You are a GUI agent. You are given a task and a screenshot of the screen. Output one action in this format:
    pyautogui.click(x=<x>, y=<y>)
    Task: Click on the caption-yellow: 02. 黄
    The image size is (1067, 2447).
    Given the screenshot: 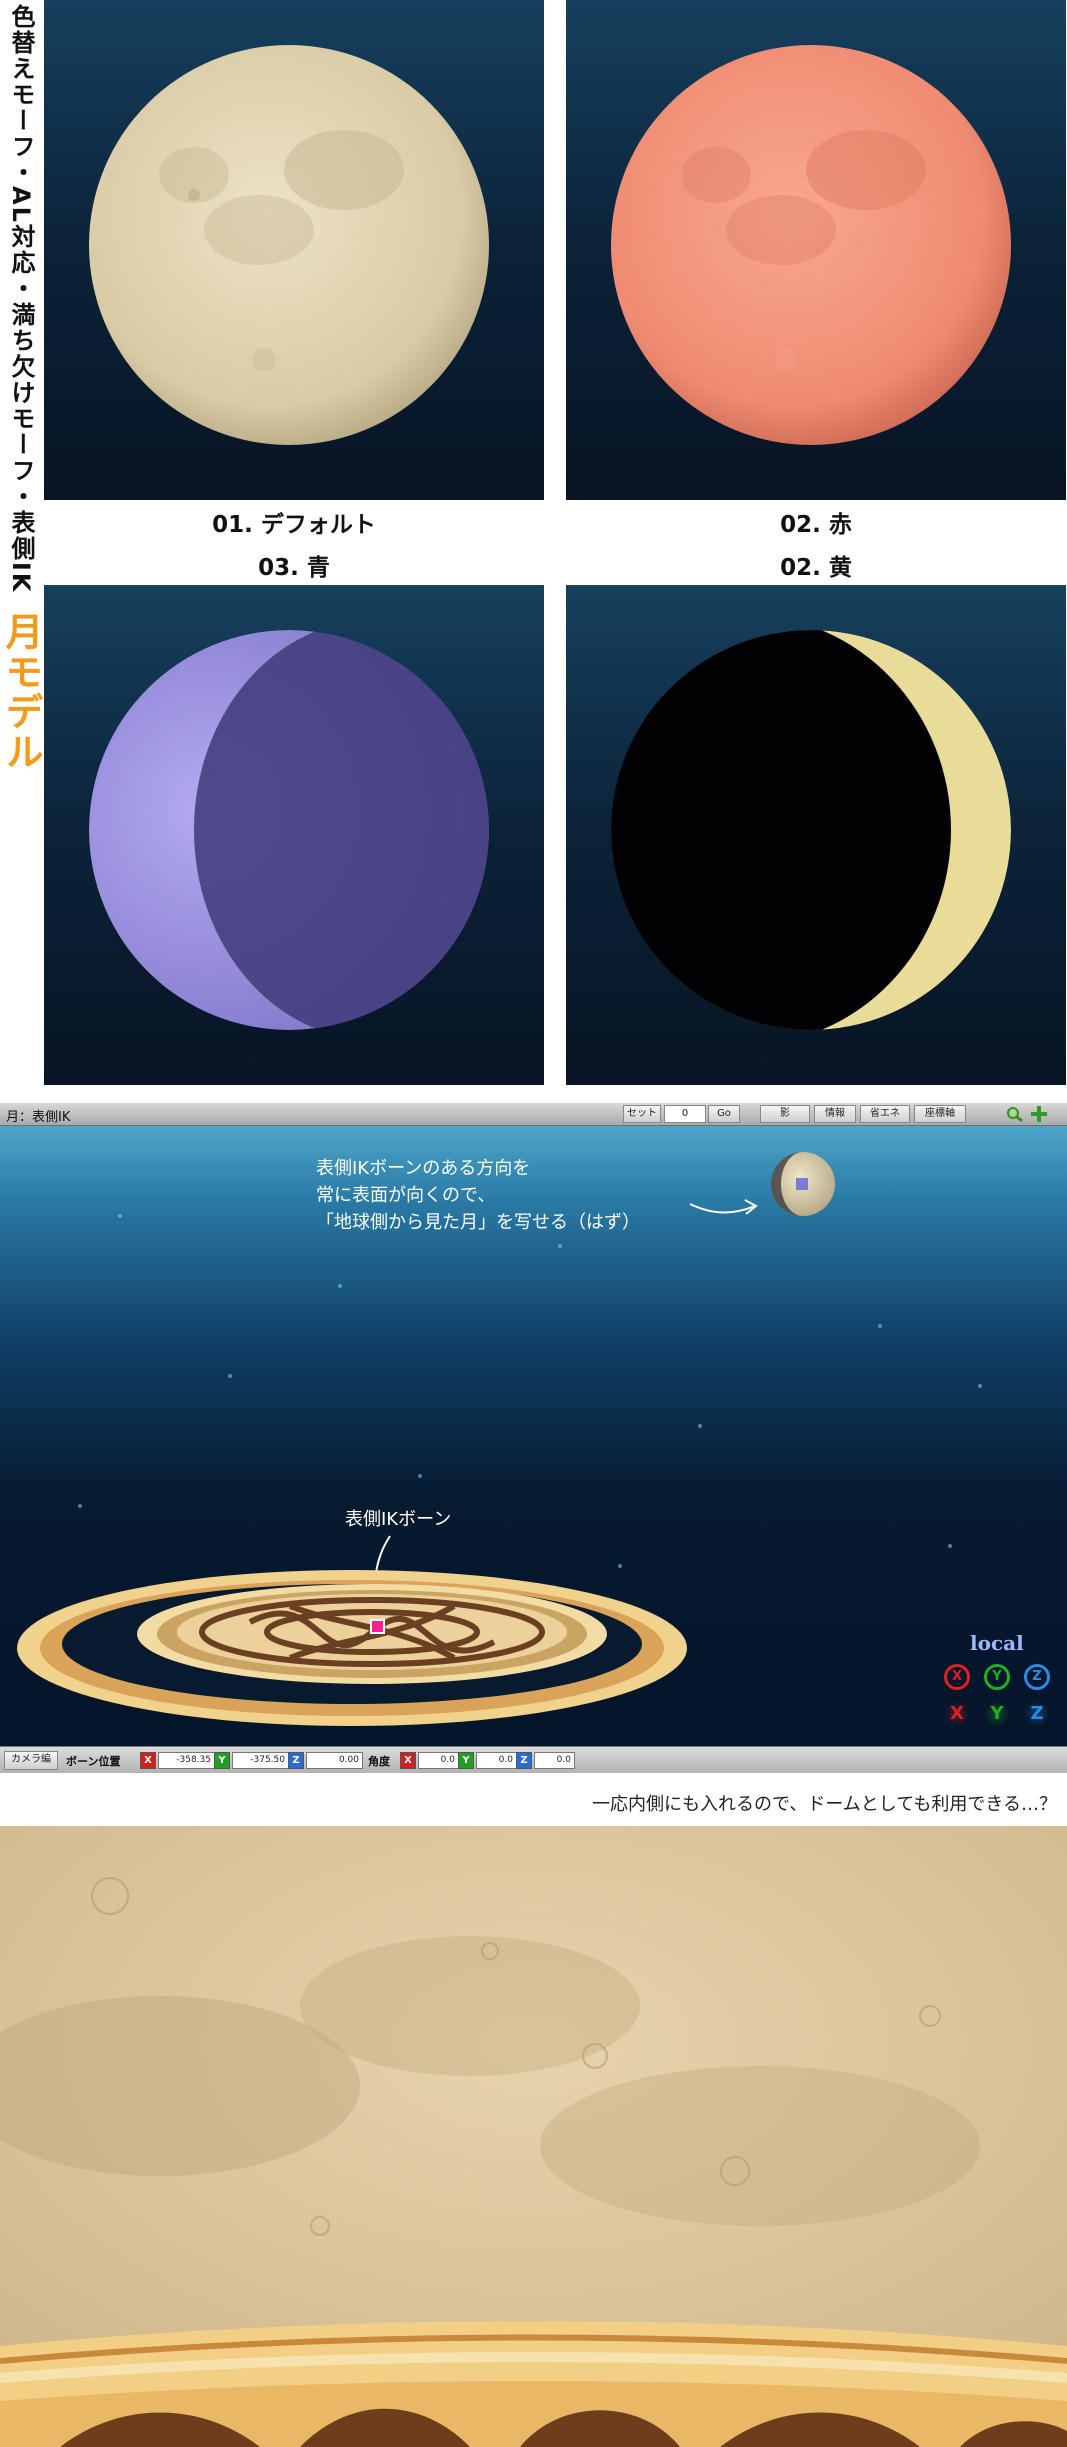 What is the action you would take?
    pyautogui.click(x=816, y=568)
    